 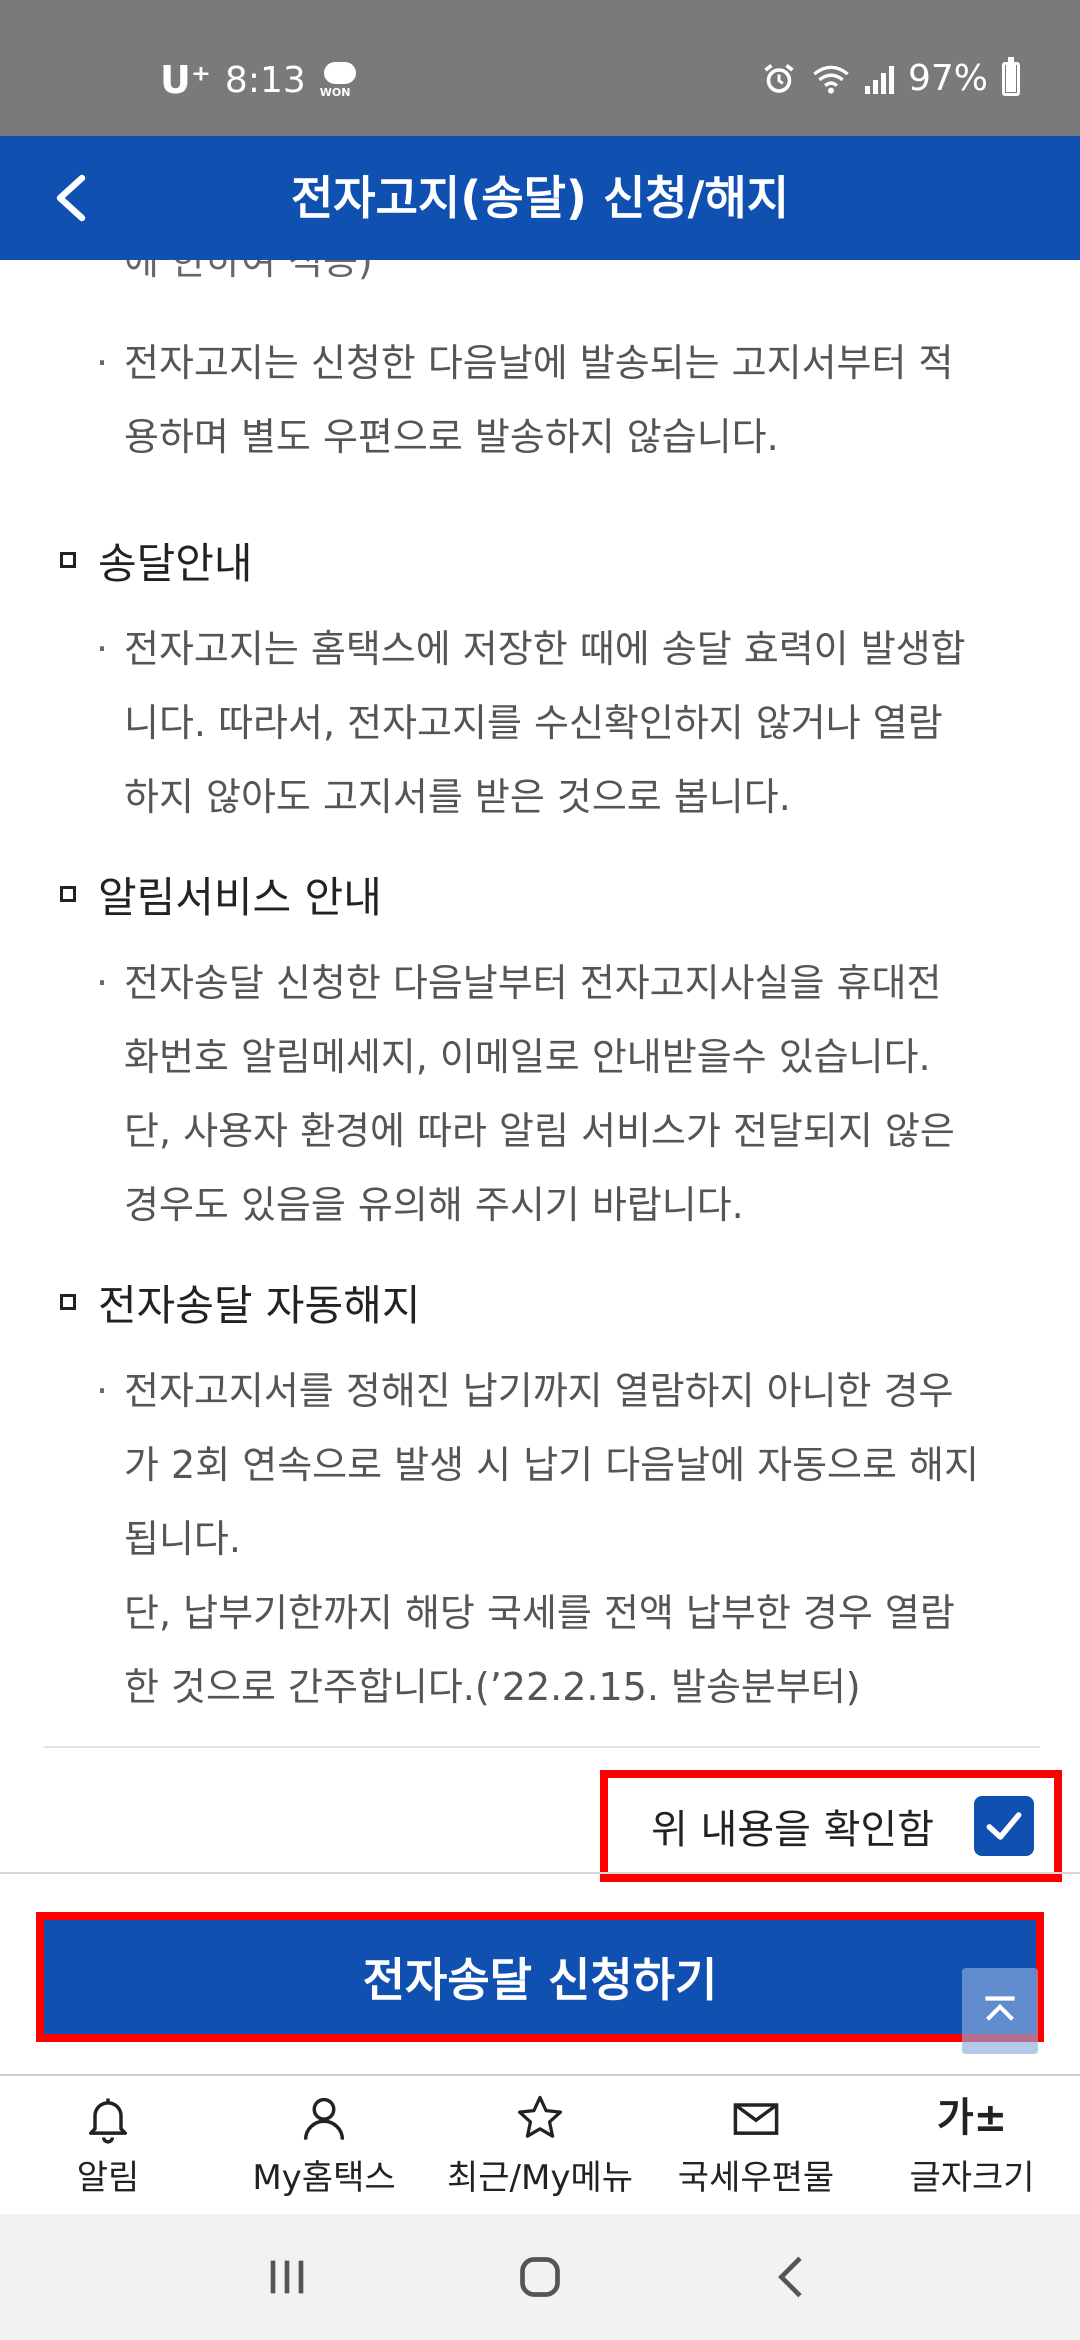 I want to click on checkmark-icon, so click(x=1004, y=1826).